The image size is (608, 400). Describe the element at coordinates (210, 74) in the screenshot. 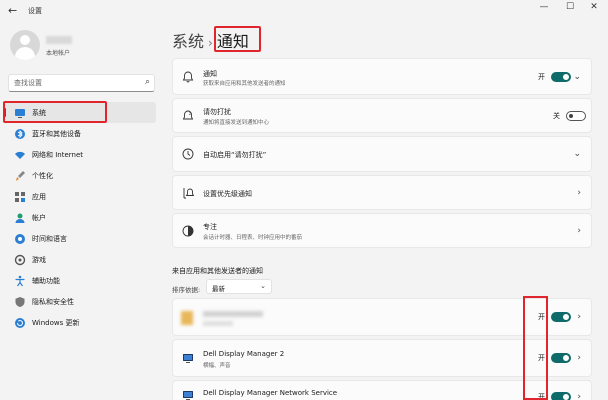

I see `setting-title: 通知` at that location.